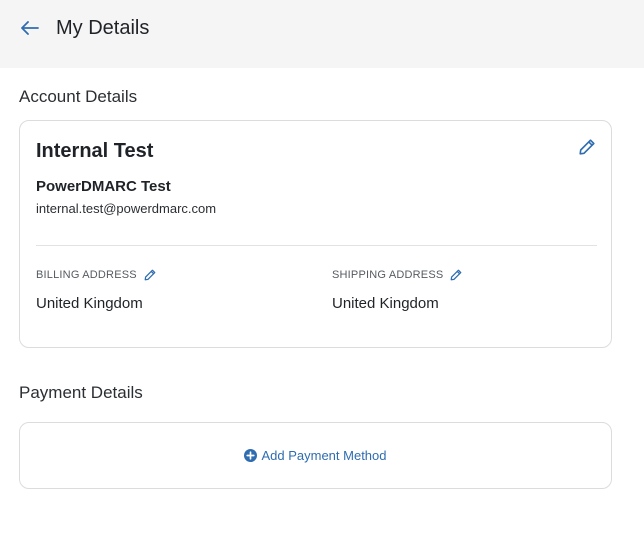 The height and width of the screenshot is (538, 644). Describe the element at coordinates (126, 208) in the screenshot. I see `account-email: internal.test@powerdmarc.com` at that location.